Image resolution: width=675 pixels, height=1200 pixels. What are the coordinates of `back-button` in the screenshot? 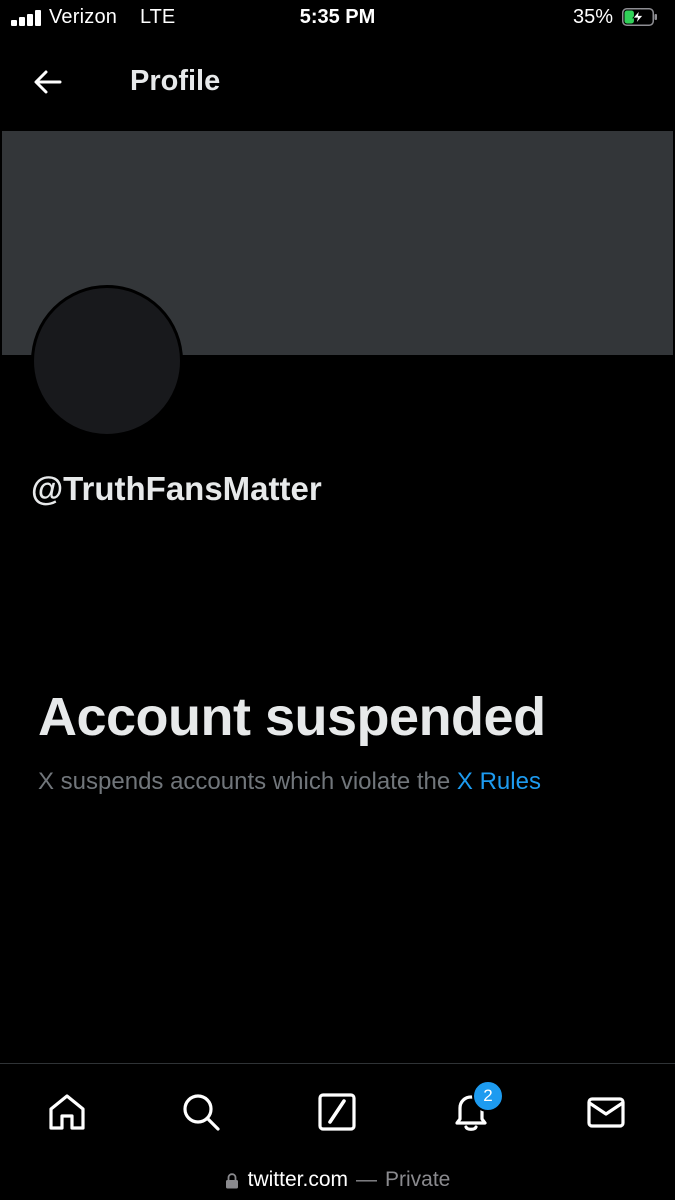 It's located at (48, 82).